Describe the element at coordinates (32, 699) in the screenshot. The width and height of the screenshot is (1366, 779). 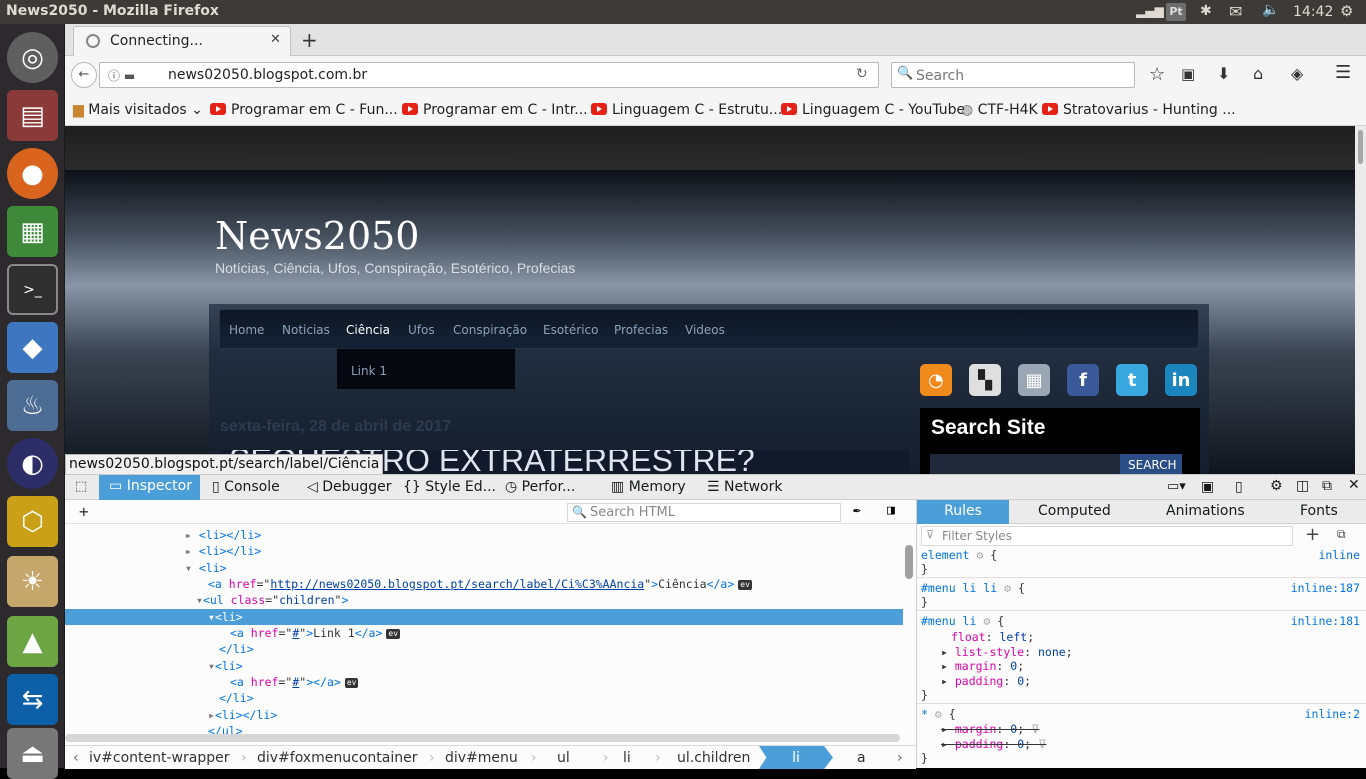
I see `teamviewer-icon: ⇆` at that location.